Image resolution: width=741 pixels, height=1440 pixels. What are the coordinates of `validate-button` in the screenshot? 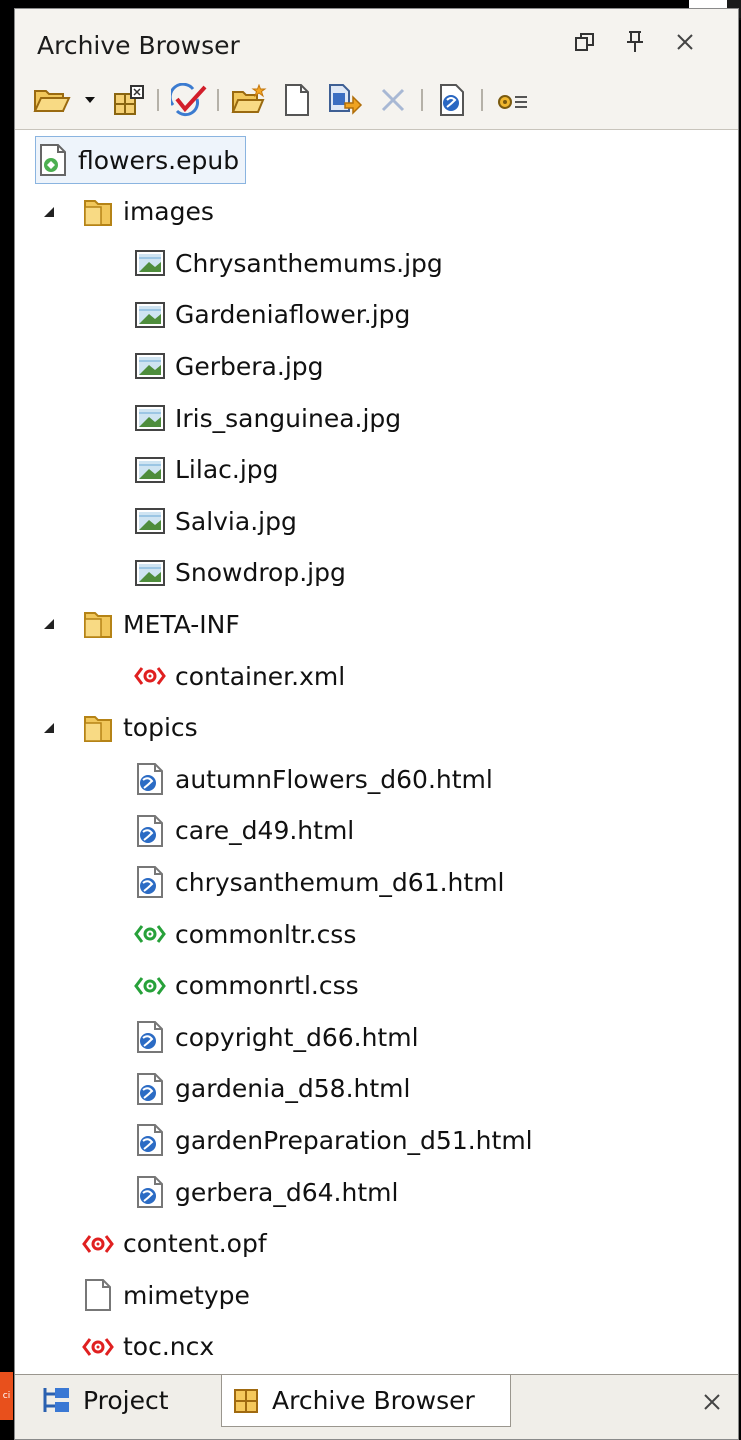 It's located at (189, 100).